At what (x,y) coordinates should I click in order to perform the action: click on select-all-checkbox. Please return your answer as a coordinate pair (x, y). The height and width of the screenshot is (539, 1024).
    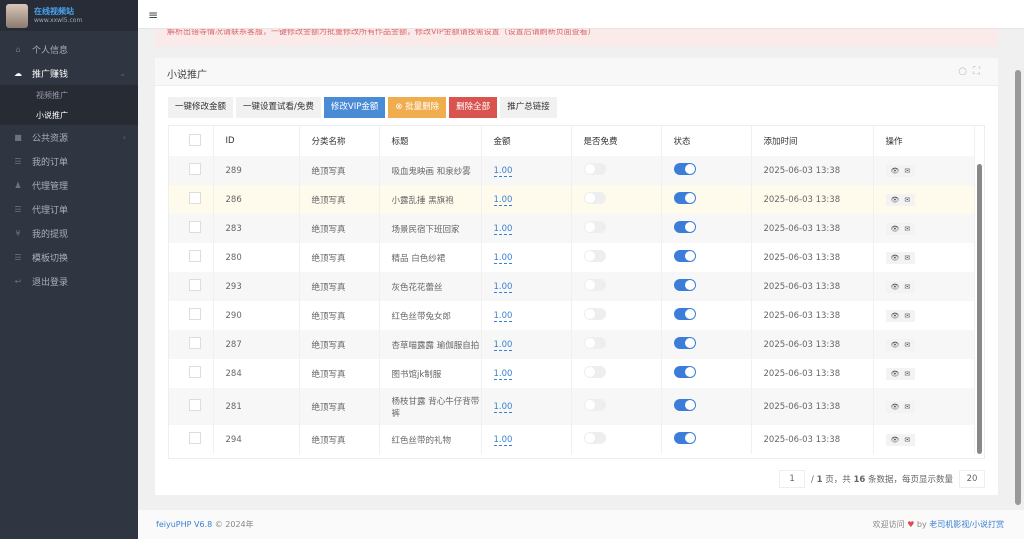
    Looking at the image, I should click on (195, 139).